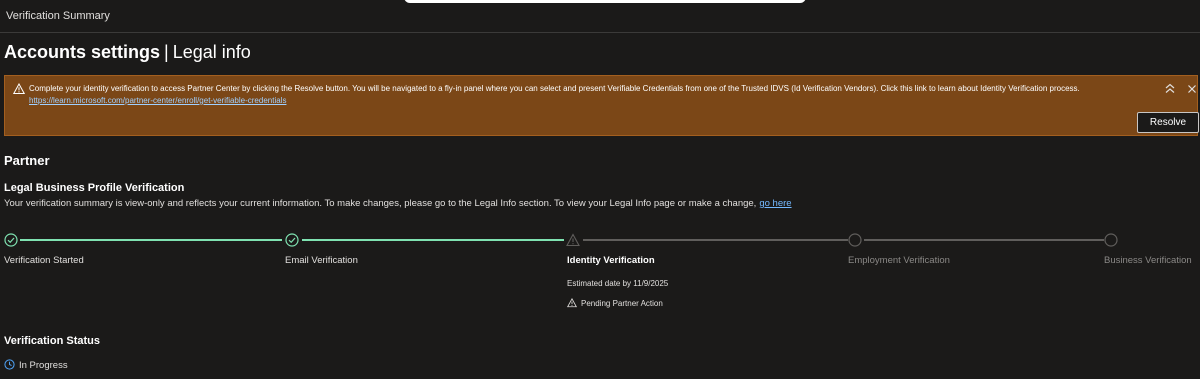  Describe the element at coordinates (775, 203) in the screenshot. I see `go-here-link: go here` at that location.